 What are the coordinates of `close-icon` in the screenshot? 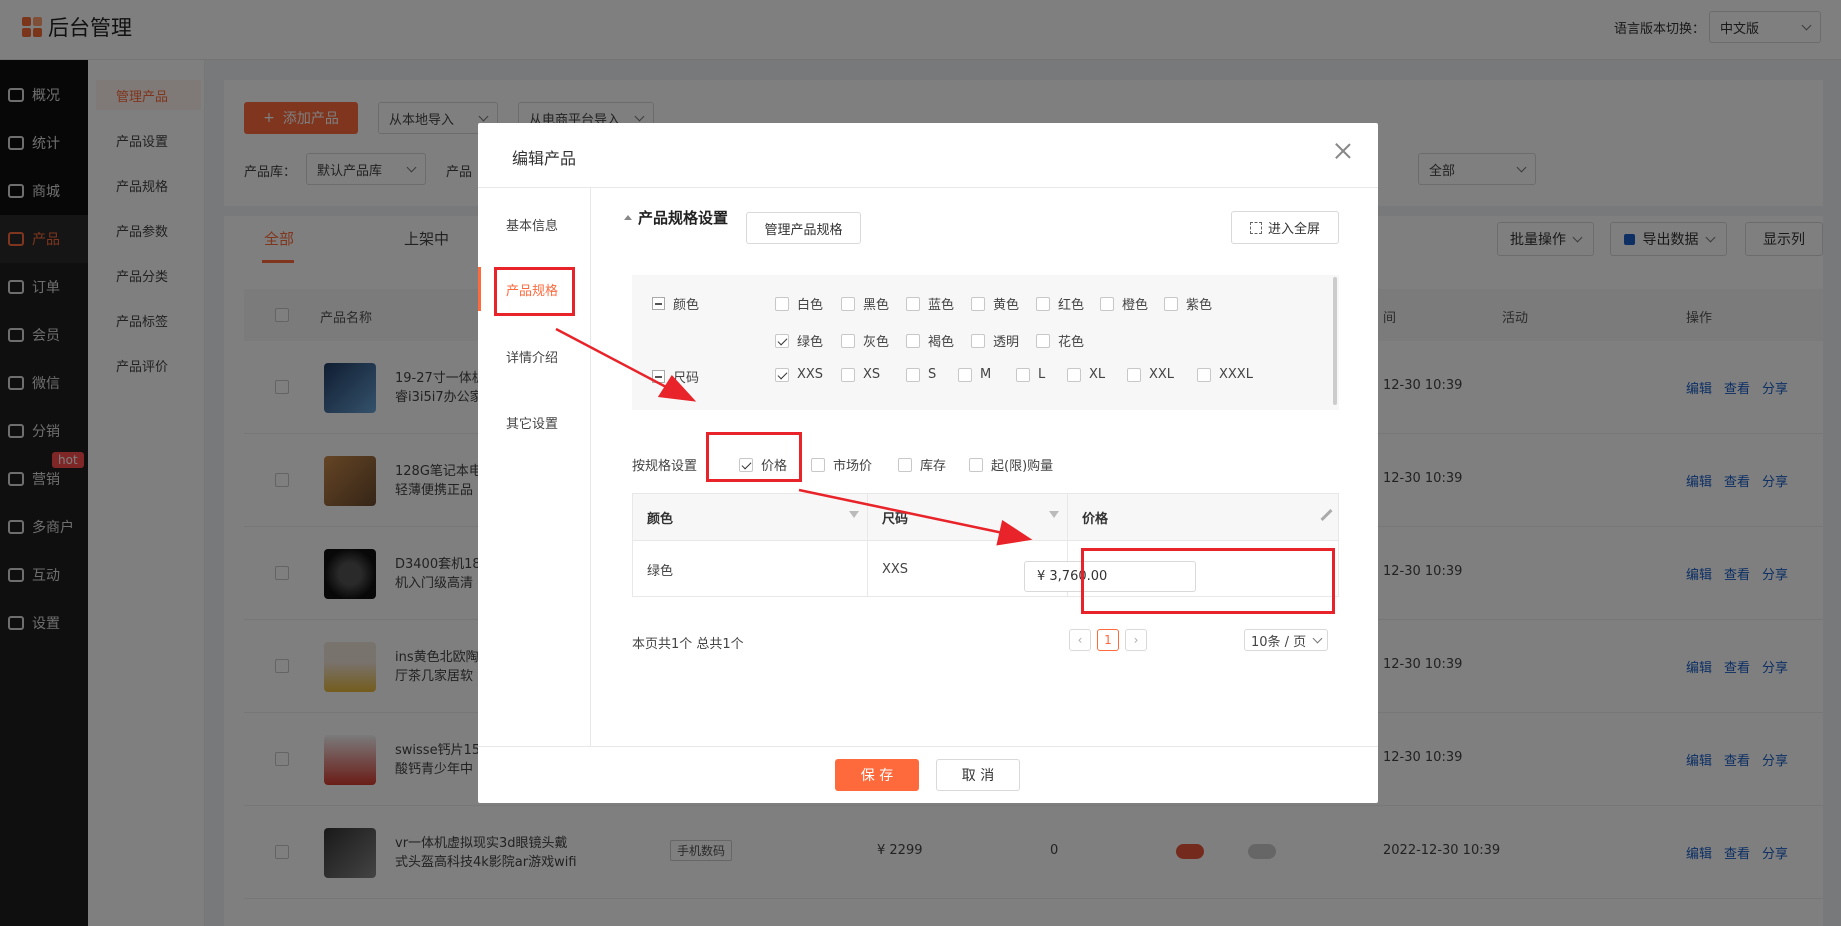 It's located at (1343, 152).